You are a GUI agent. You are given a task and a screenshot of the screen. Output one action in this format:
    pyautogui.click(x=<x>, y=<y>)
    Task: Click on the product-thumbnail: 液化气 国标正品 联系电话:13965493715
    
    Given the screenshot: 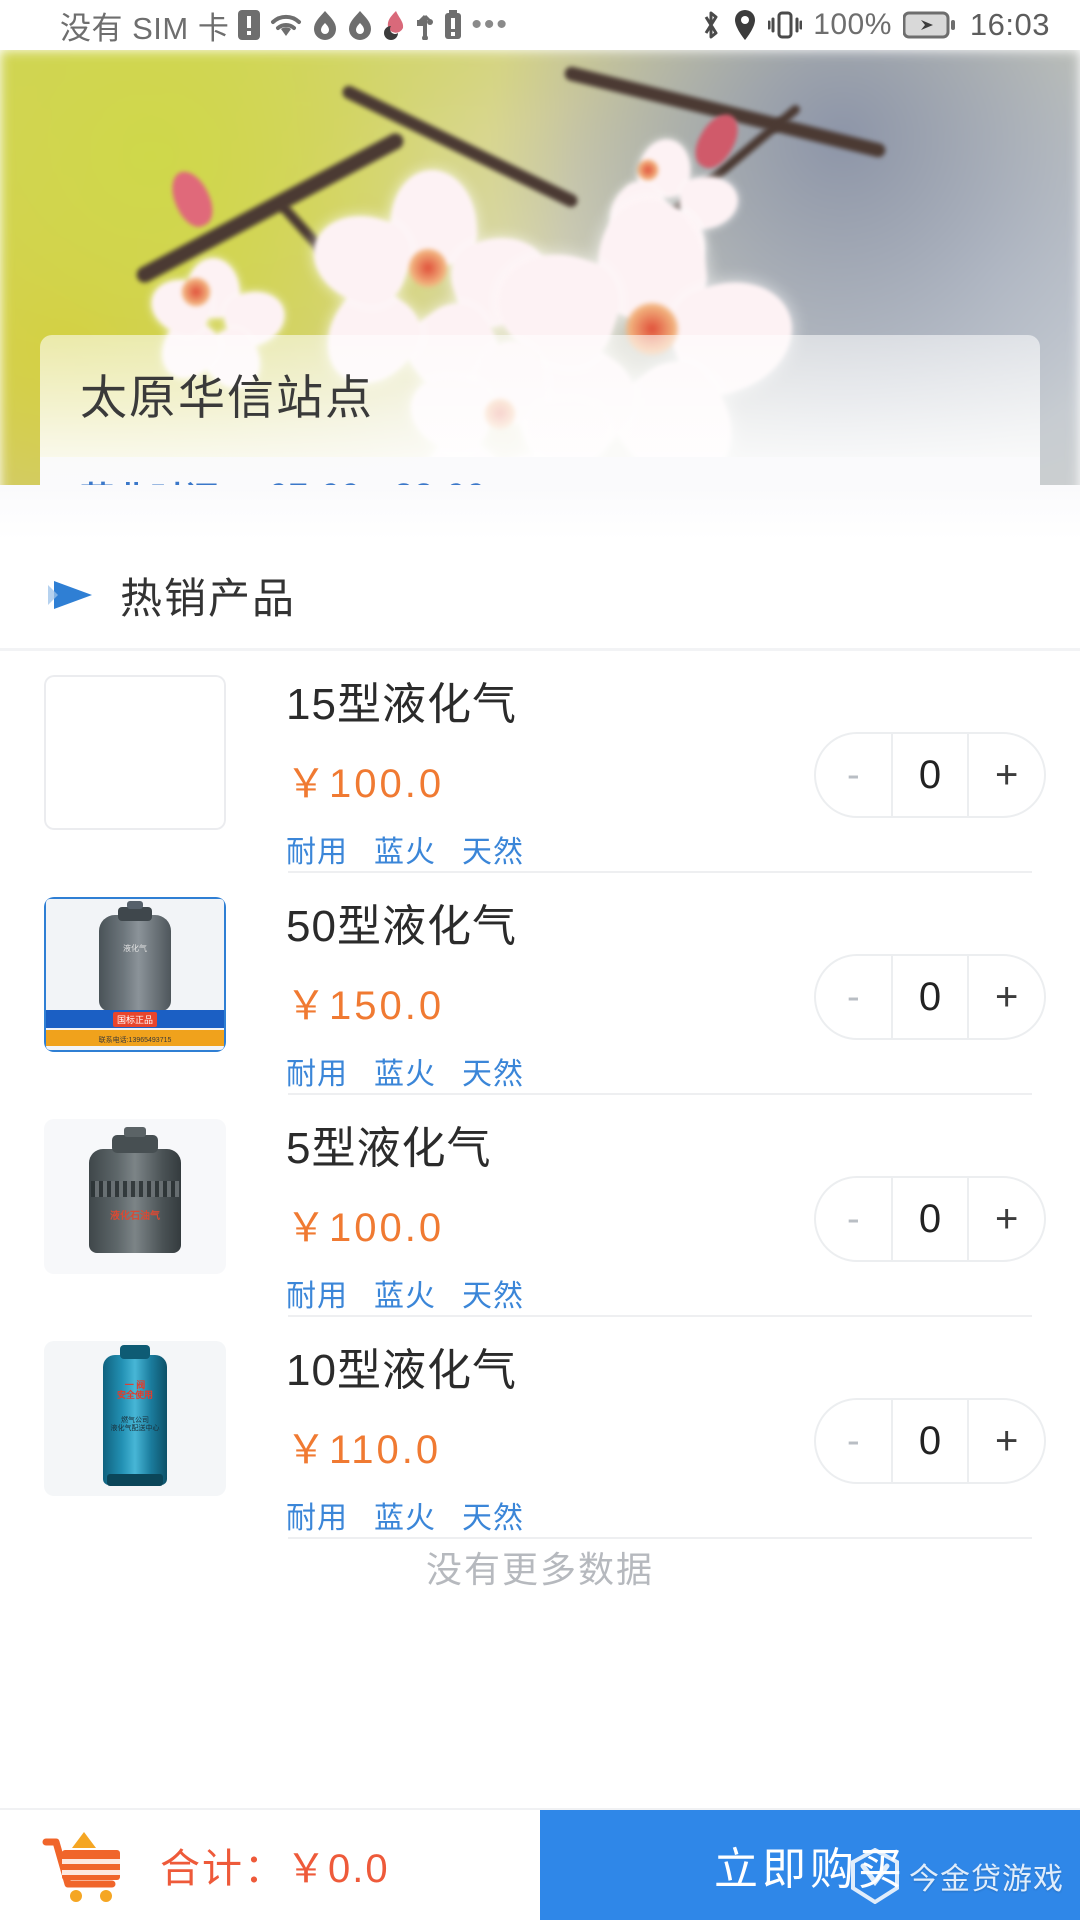 What is the action you would take?
    pyautogui.click(x=135, y=974)
    